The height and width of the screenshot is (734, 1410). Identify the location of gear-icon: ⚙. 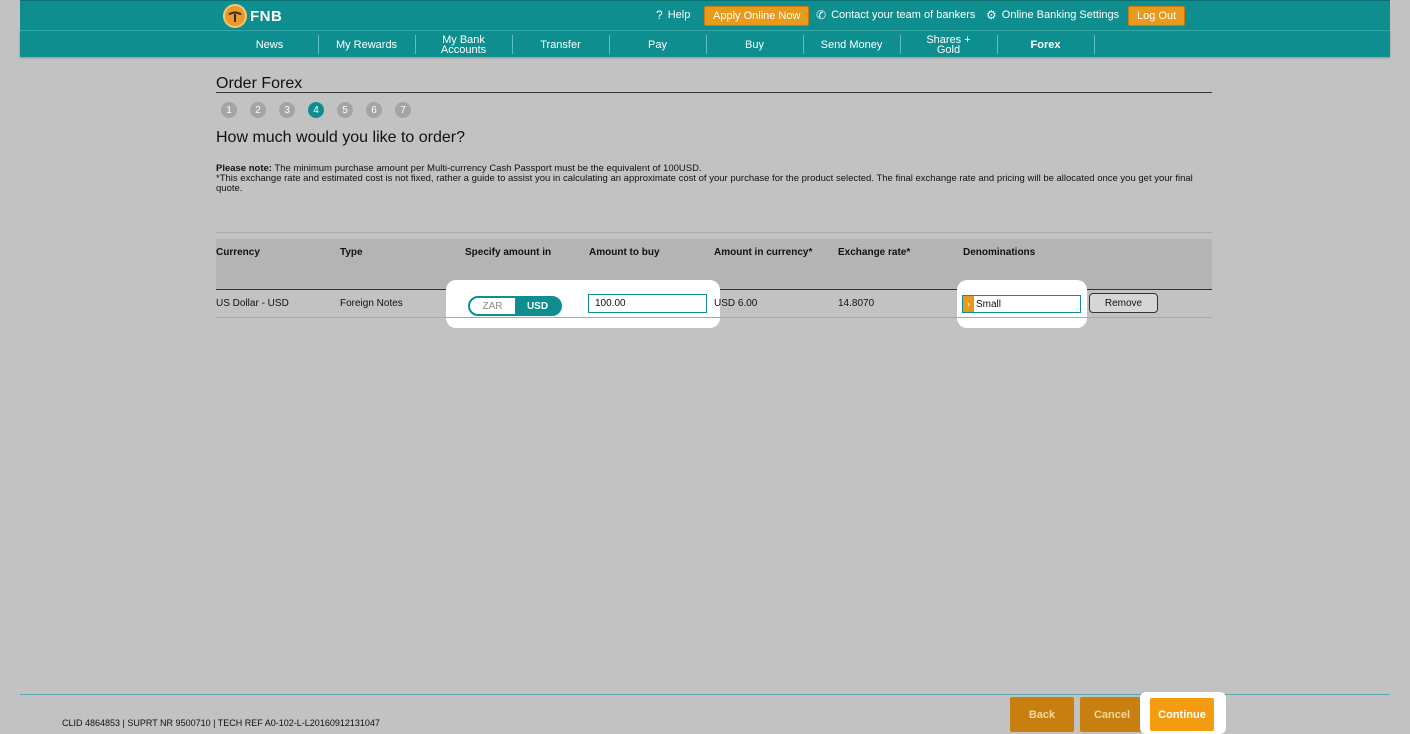
(991, 15).